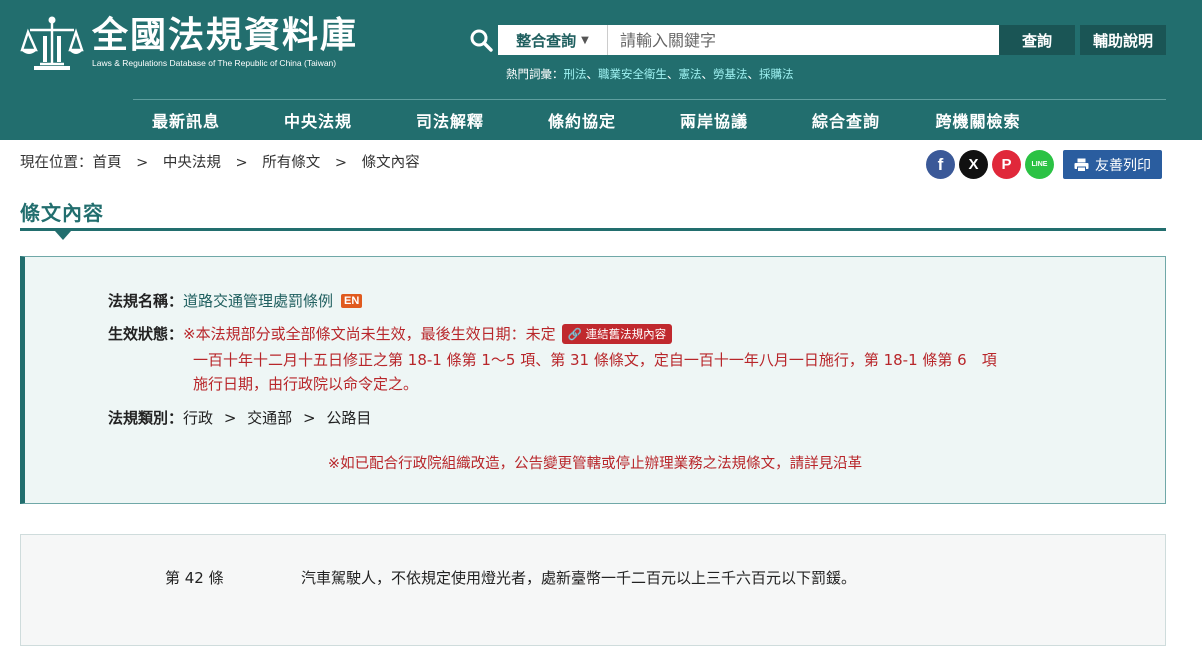 Image resolution: width=1202 pixels, height=657 pixels. Describe the element at coordinates (776, 74) in the screenshot. I see `hot-keyword: 採購法` at that location.